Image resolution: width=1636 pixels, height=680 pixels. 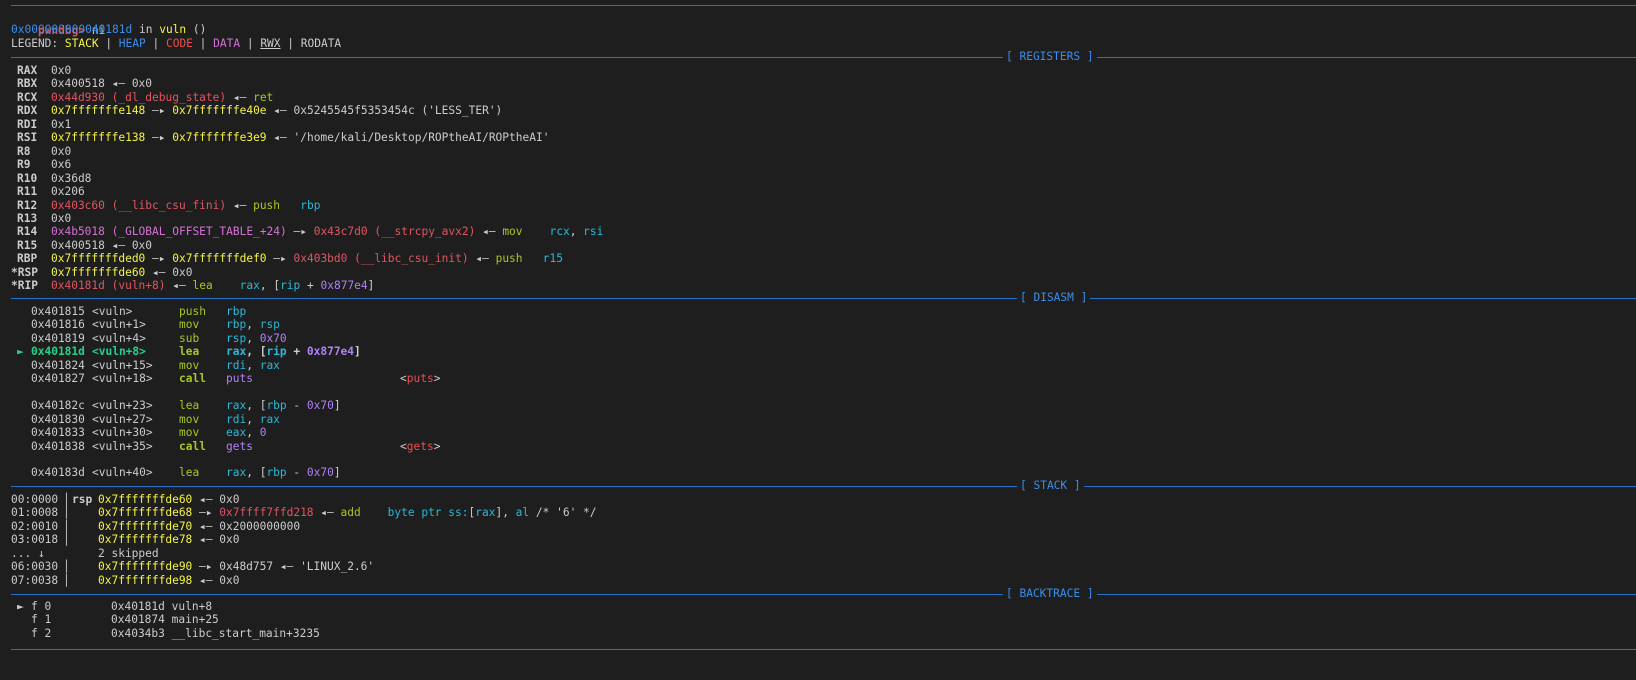 What do you see at coordinates (246, 526) in the screenshot?
I see `value-segment: ◂— 0x2000000000` at bounding box center [246, 526].